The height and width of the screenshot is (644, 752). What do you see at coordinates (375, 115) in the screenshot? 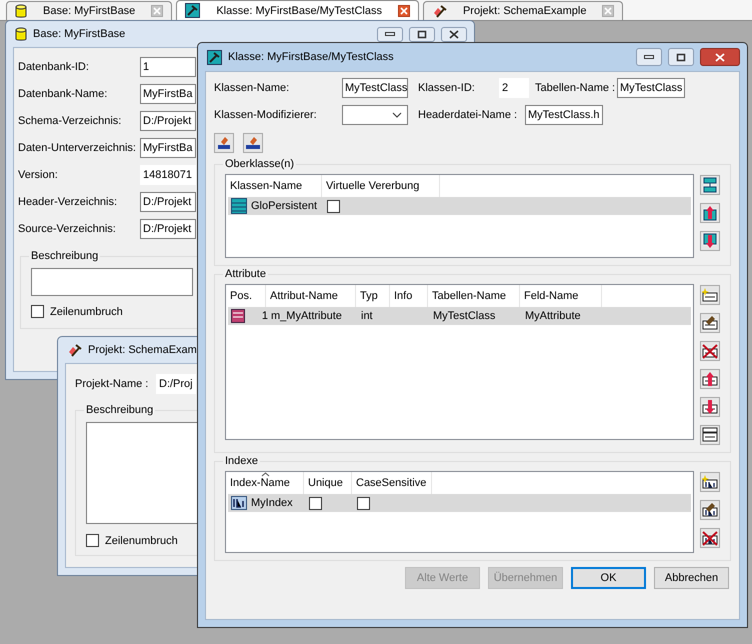
I see `modifier-dropdown` at bounding box center [375, 115].